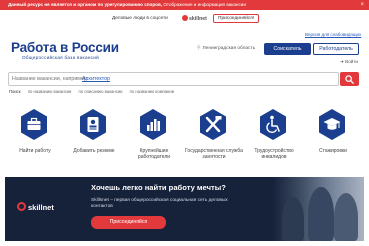  Describe the element at coordinates (342, 61) in the screenshot. I see `login-icon: ➜` at that location.